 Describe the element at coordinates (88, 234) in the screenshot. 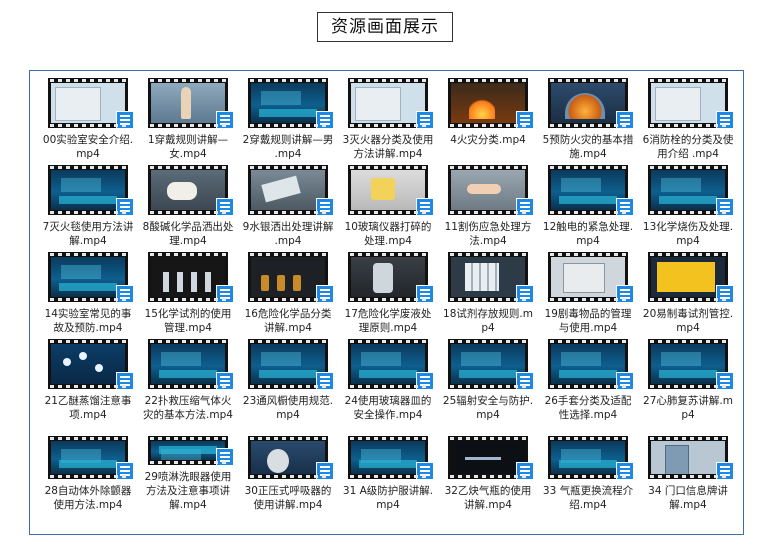

I see `file-name-label: 7灭火毯使用方法讲解.mp4` at that location.